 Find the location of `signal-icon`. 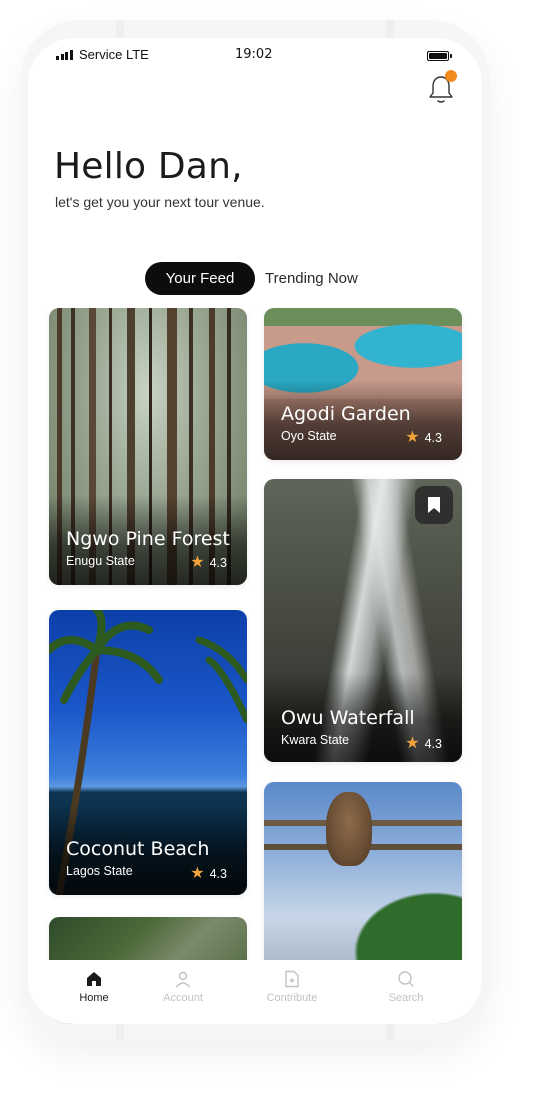

signal-icon is located at coordinates (64, 55).